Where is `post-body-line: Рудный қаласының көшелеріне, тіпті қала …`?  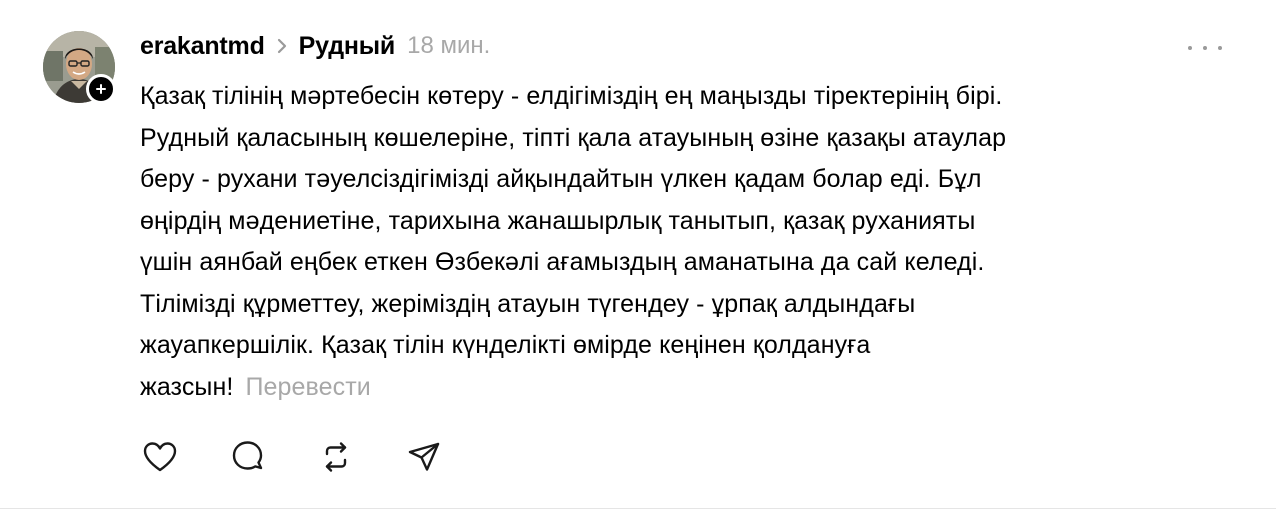
post-body-line: Рудный қаласының көшелеріне, тіпті қала … is located at coordinates (573, 137).